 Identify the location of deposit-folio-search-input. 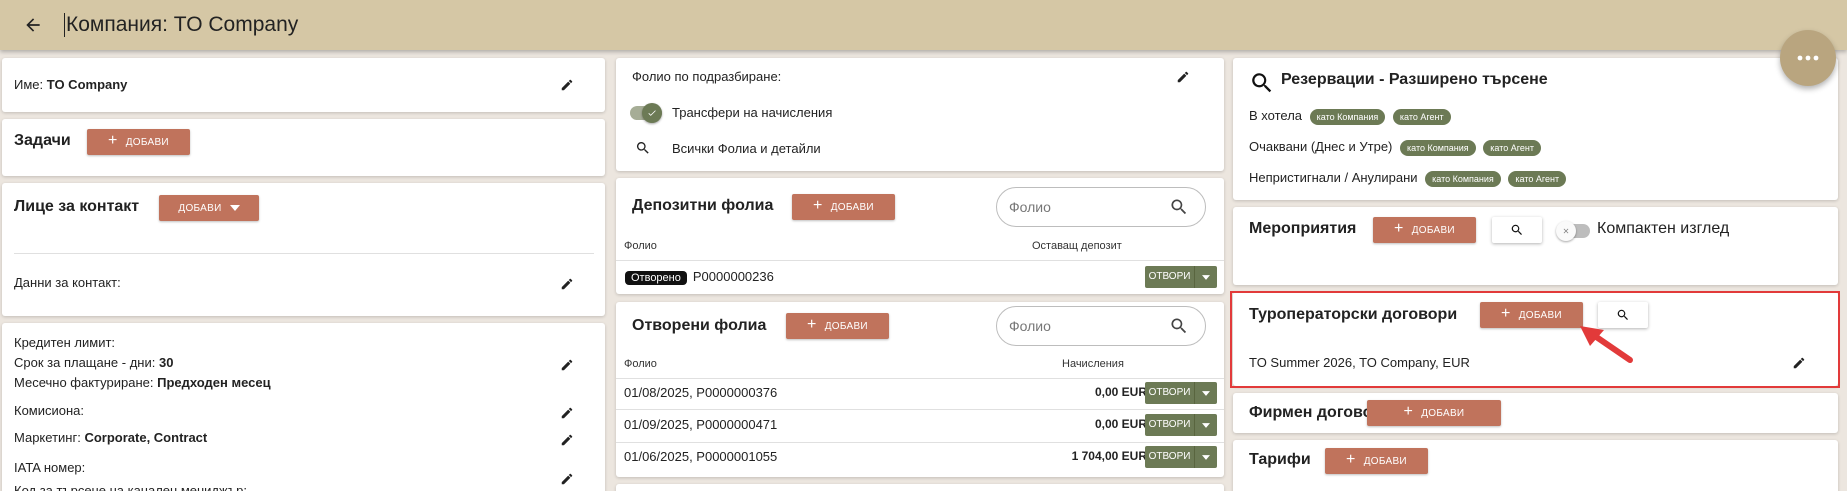
(1089, 207).